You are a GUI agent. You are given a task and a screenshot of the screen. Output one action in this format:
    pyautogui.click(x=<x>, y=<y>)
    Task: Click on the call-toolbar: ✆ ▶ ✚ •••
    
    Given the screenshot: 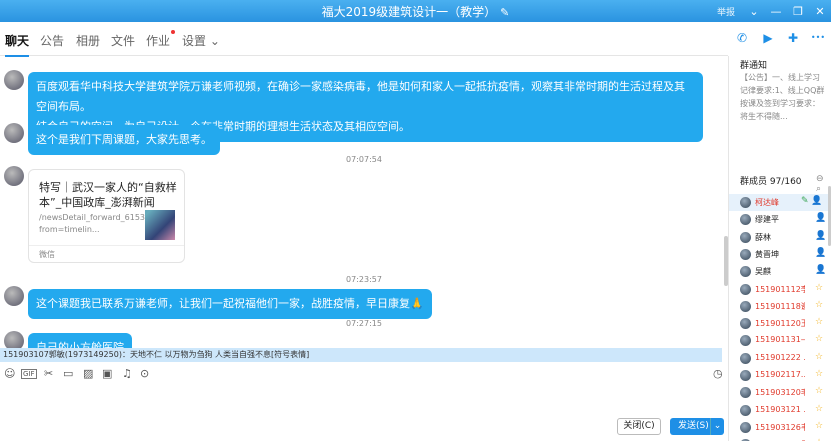 What is the action you would take?
    pyautogui.click(x=779, y=40)
    